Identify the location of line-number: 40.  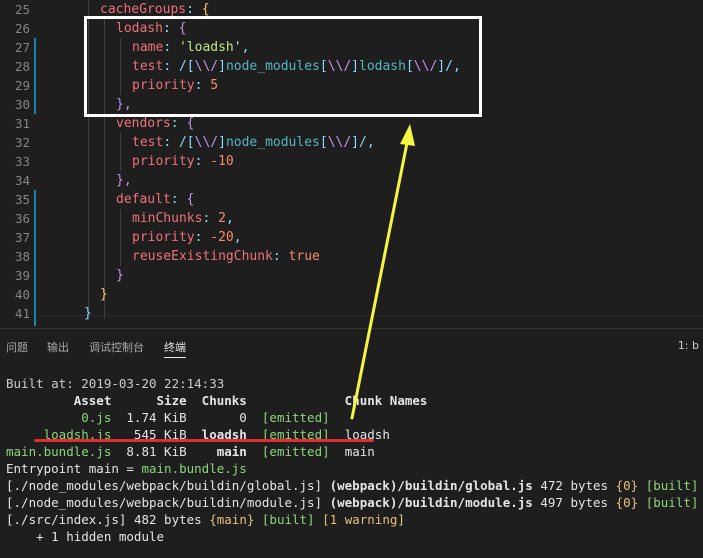
(22, 294).